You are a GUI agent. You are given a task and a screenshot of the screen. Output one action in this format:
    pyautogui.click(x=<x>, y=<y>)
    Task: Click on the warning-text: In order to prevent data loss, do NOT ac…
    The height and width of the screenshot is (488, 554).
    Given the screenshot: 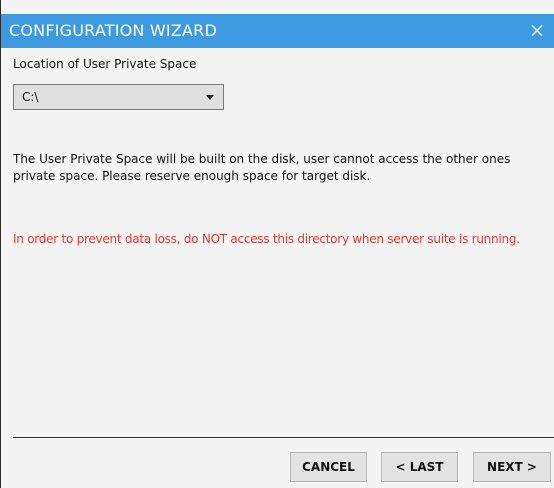 What is the action you would take?
    pyautogui.click(x=266, y=239)
    